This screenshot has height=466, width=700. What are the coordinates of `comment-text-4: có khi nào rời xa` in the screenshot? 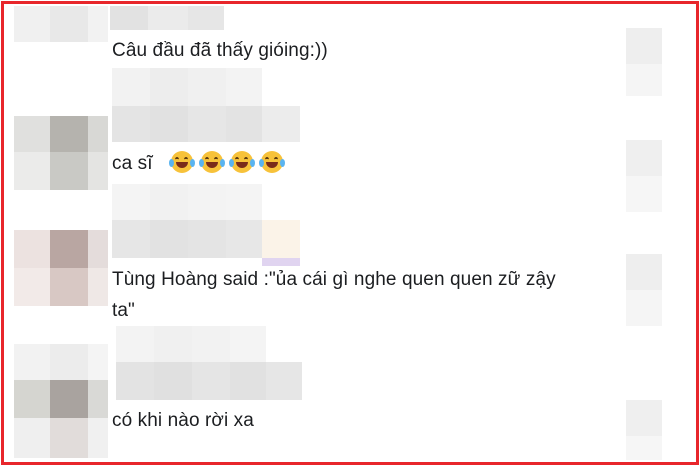 It's located at (183, 420).